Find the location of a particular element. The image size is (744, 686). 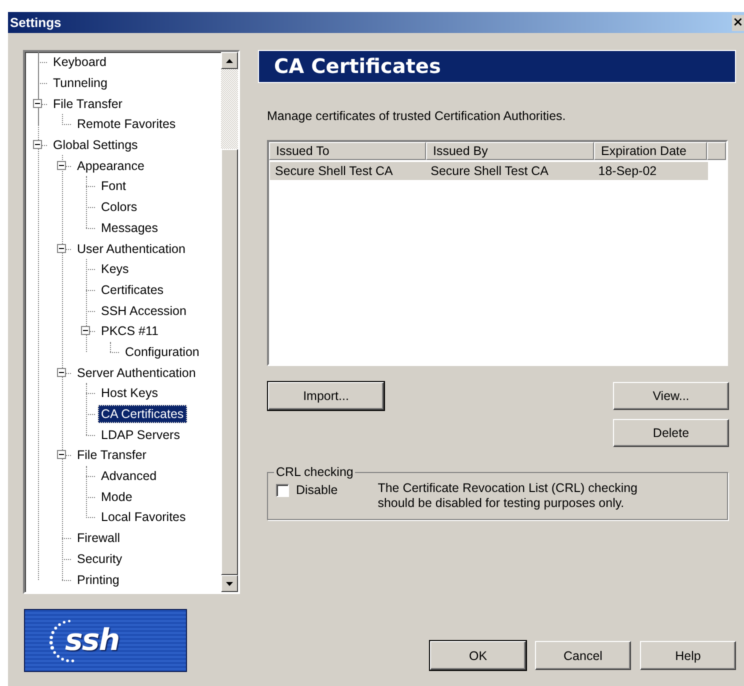

page-header: CA Certificates is located at coordinates (497, 66).